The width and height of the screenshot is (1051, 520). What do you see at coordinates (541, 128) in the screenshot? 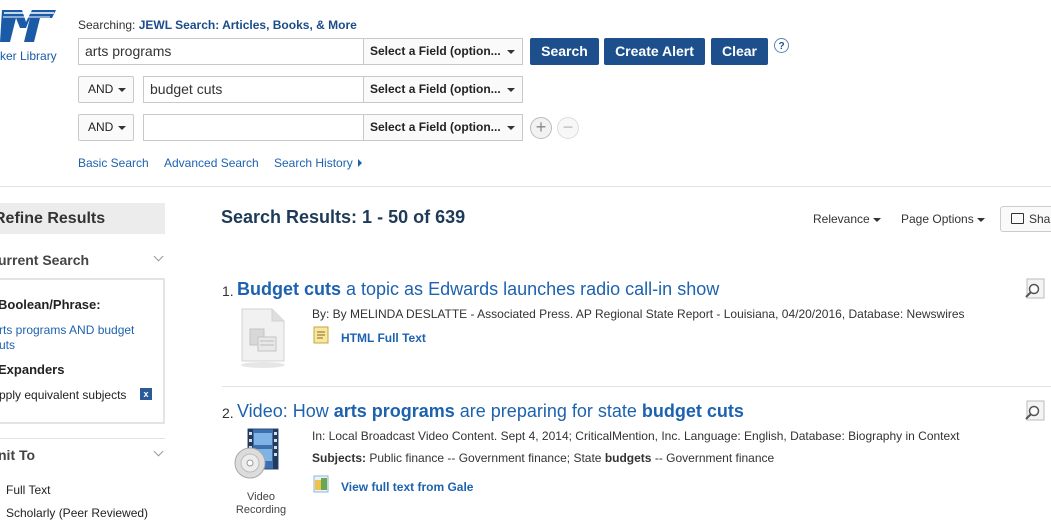
I see `add-row-icon: +` at bounding box center [541, 128].